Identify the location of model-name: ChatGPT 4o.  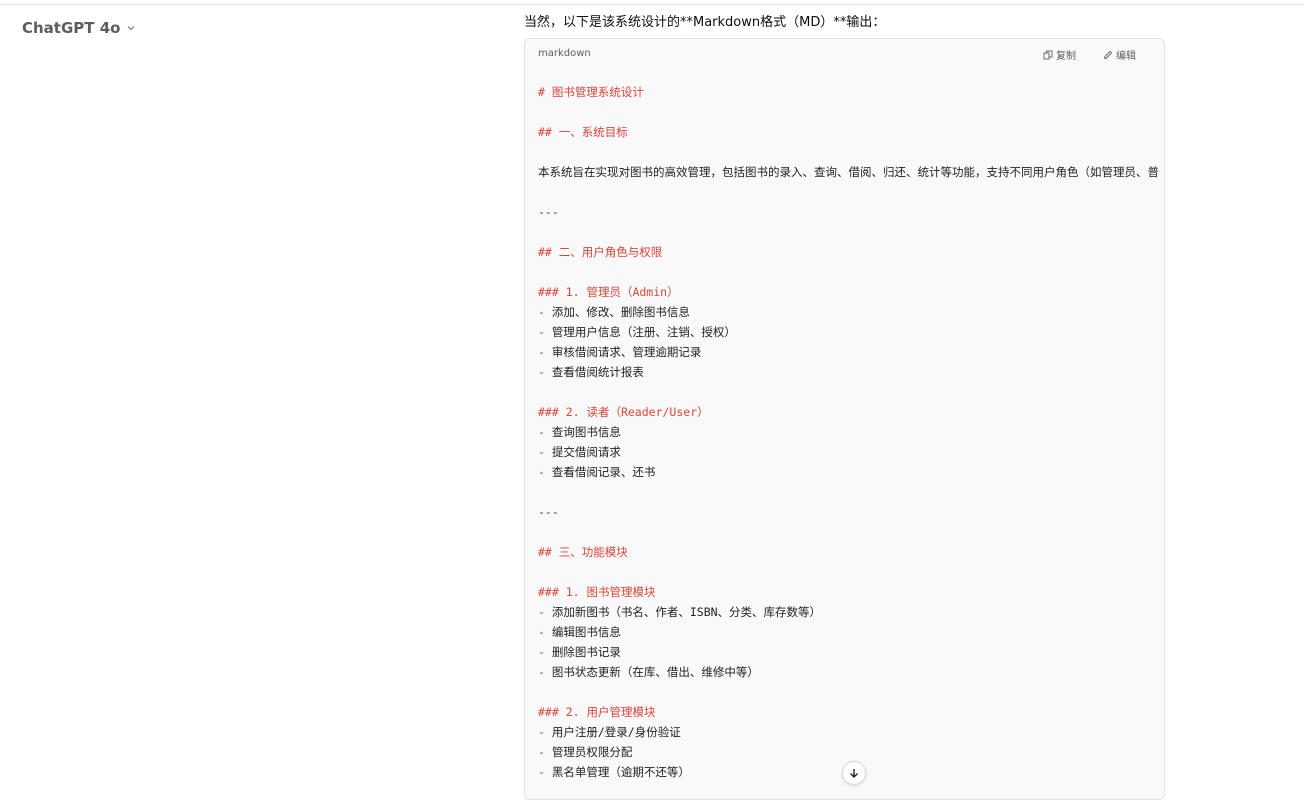
(71, 28).